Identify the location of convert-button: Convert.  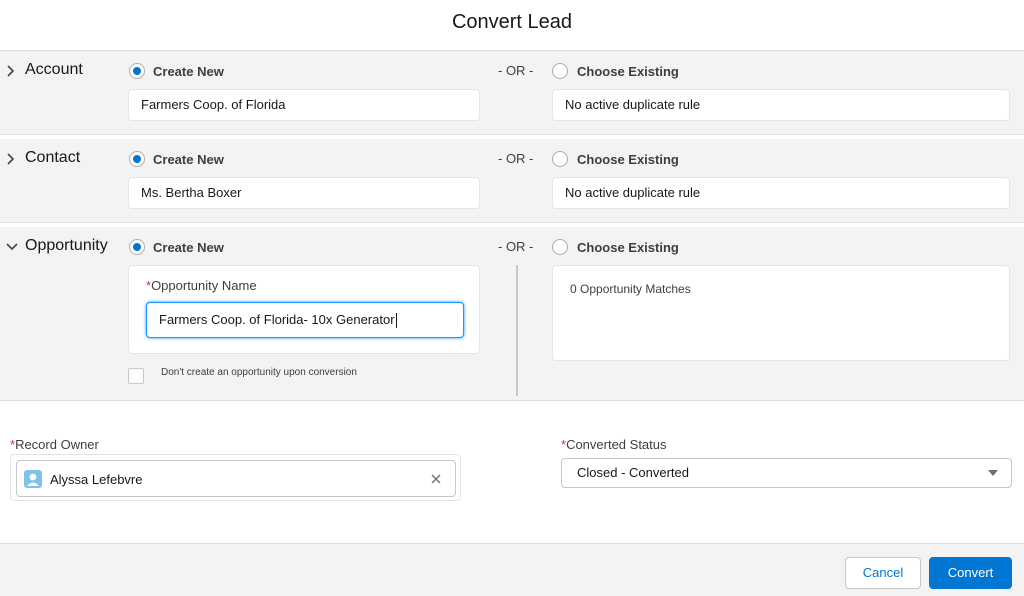
(970, 573).